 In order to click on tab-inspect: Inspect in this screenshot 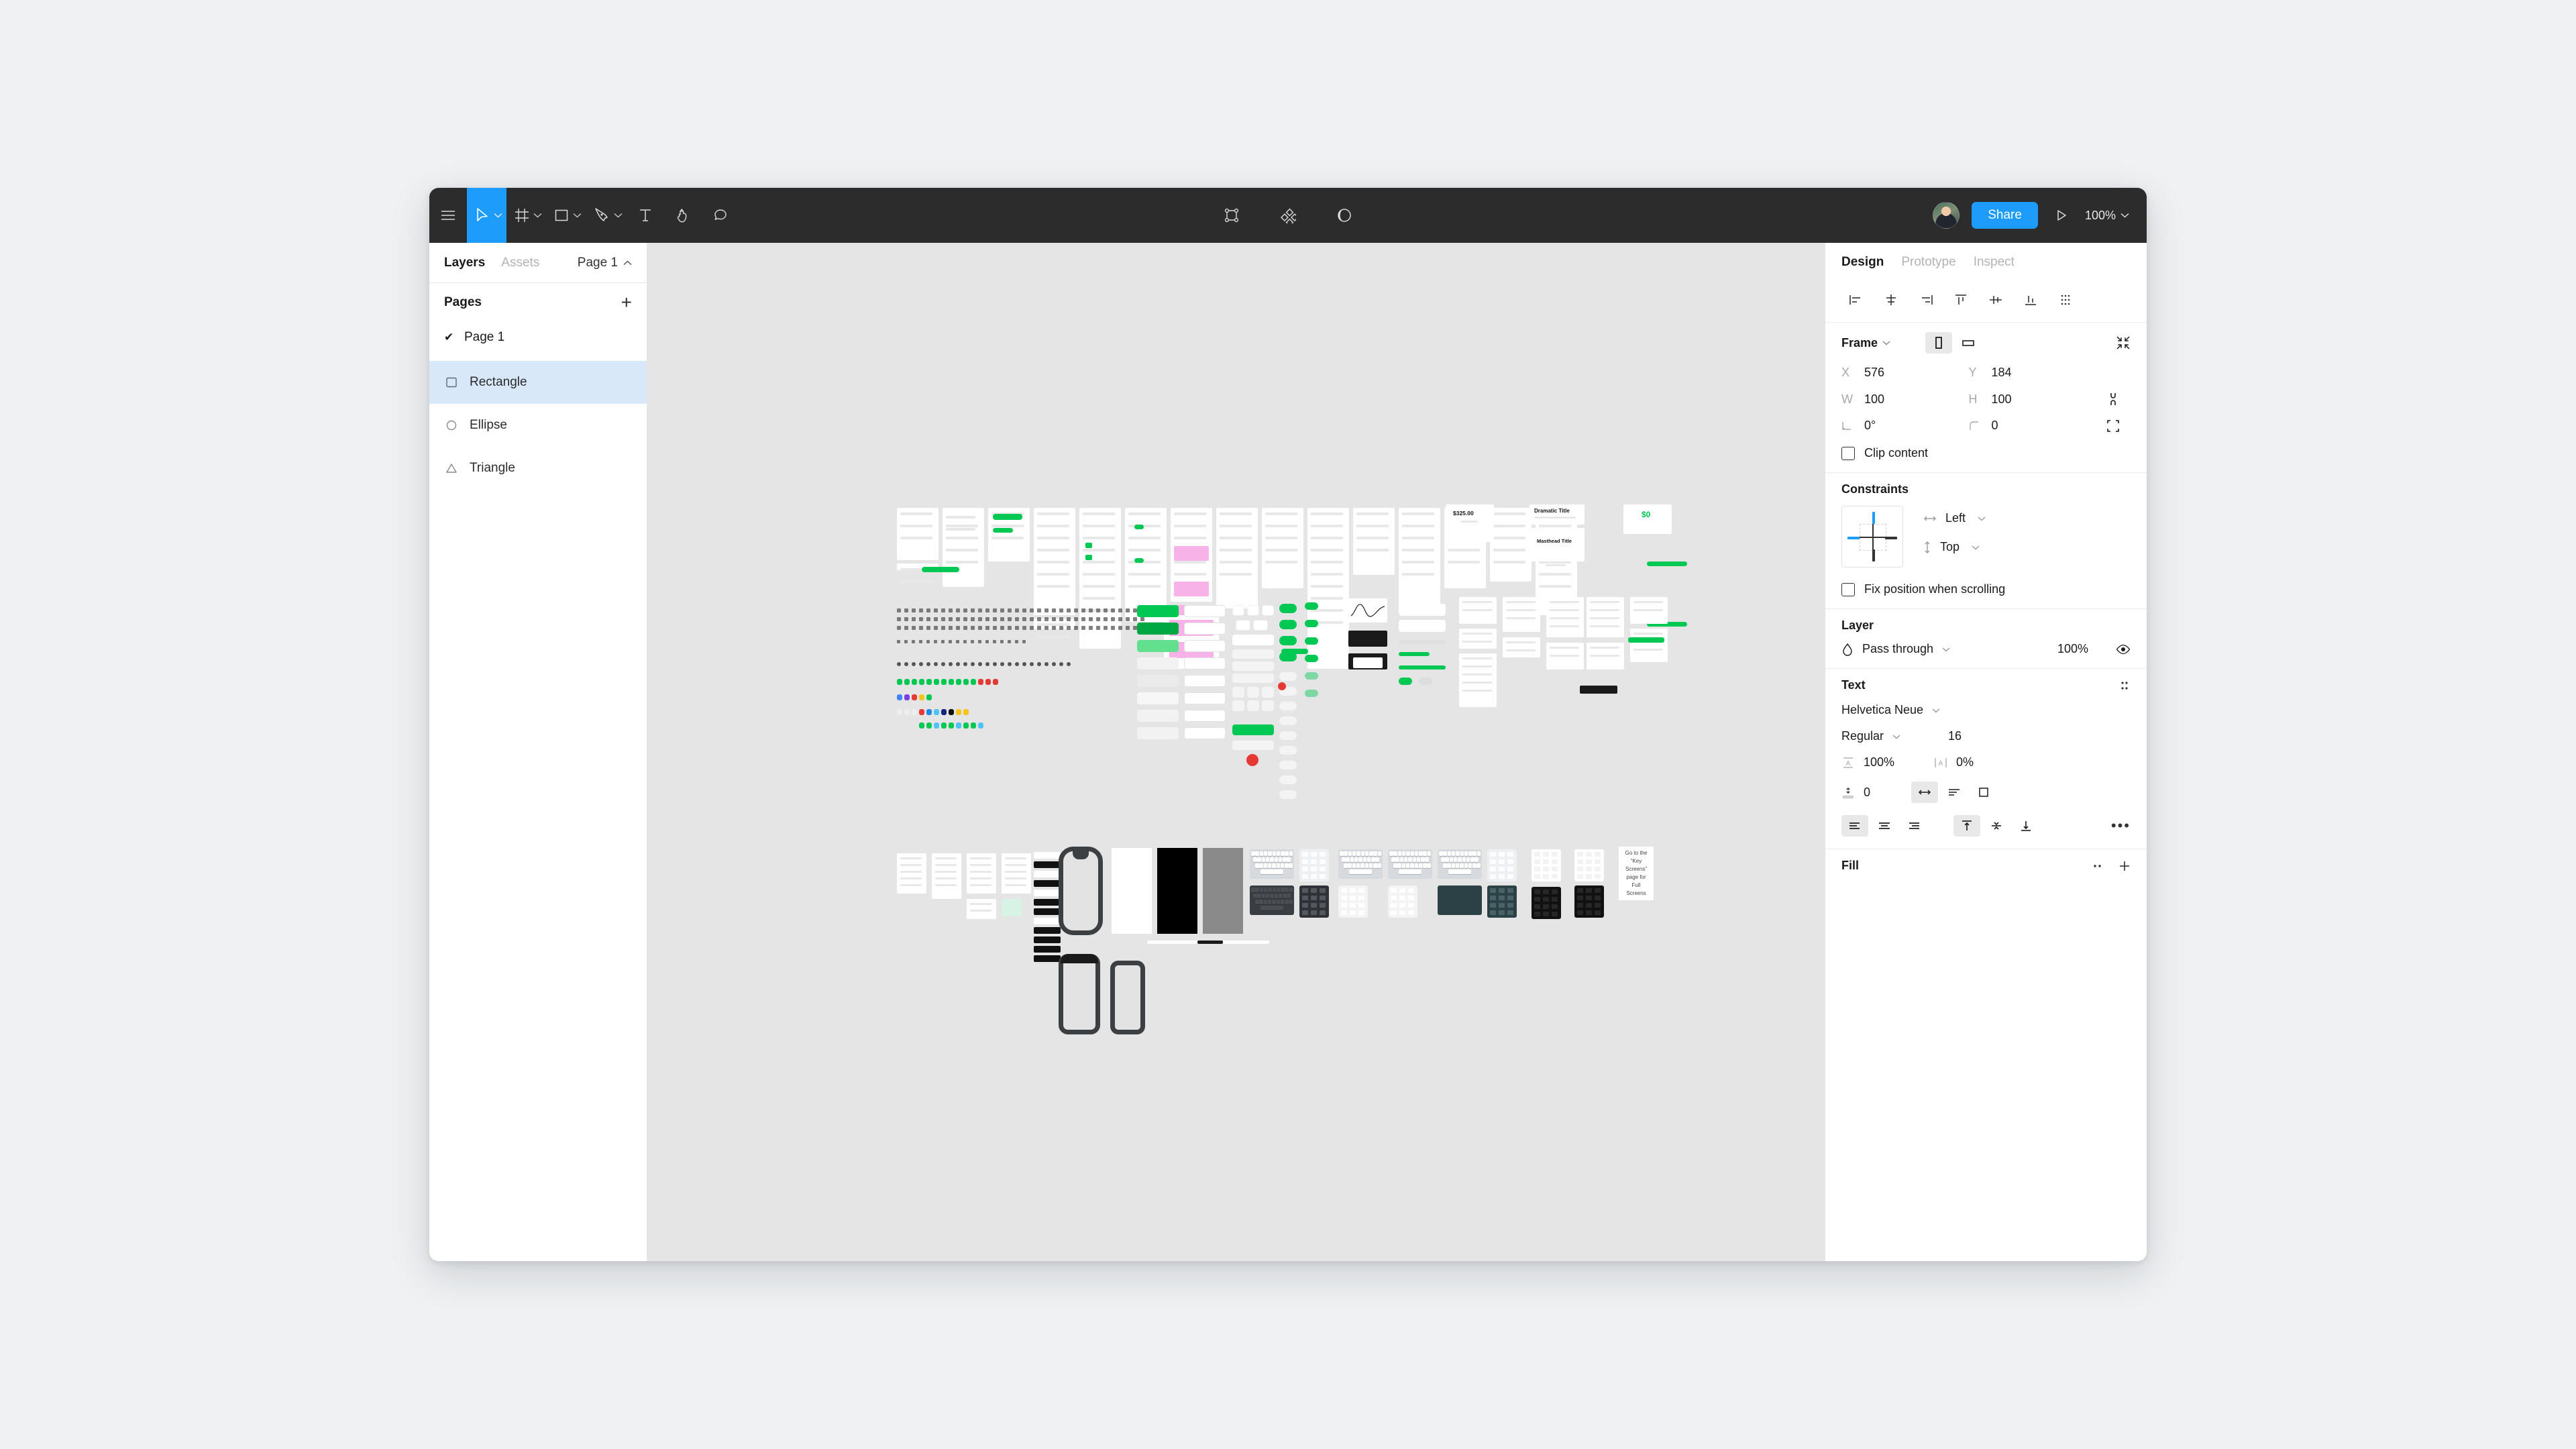, I will do `click(1994, 262)`.